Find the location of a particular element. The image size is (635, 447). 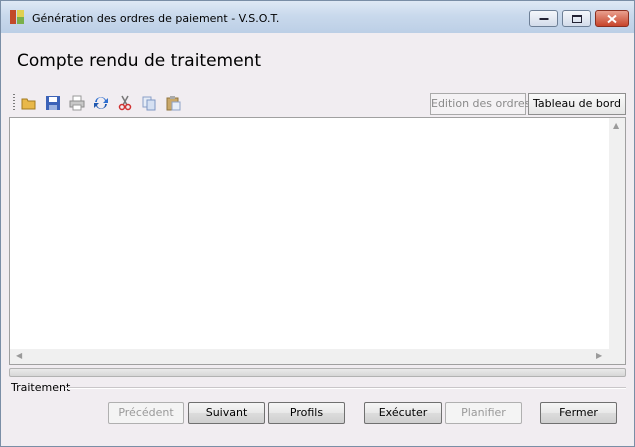

minimize-button is located at coordinates (543, 18).